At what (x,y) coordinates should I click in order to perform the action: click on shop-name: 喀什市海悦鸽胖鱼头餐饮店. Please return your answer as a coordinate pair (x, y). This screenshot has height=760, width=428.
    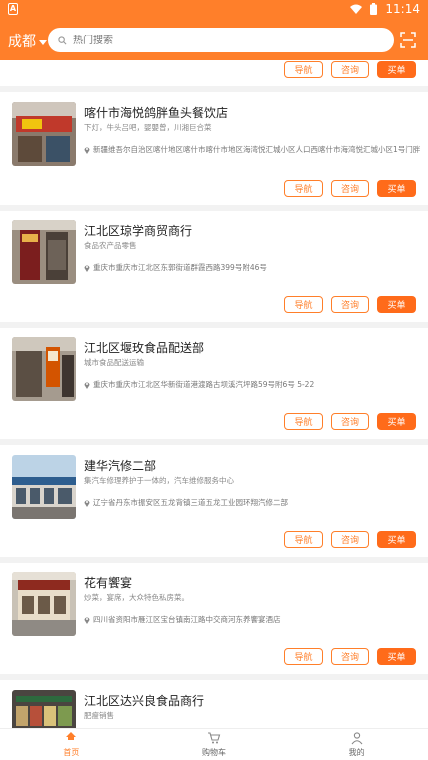
    Looking at the image, I should click on (156, 113).